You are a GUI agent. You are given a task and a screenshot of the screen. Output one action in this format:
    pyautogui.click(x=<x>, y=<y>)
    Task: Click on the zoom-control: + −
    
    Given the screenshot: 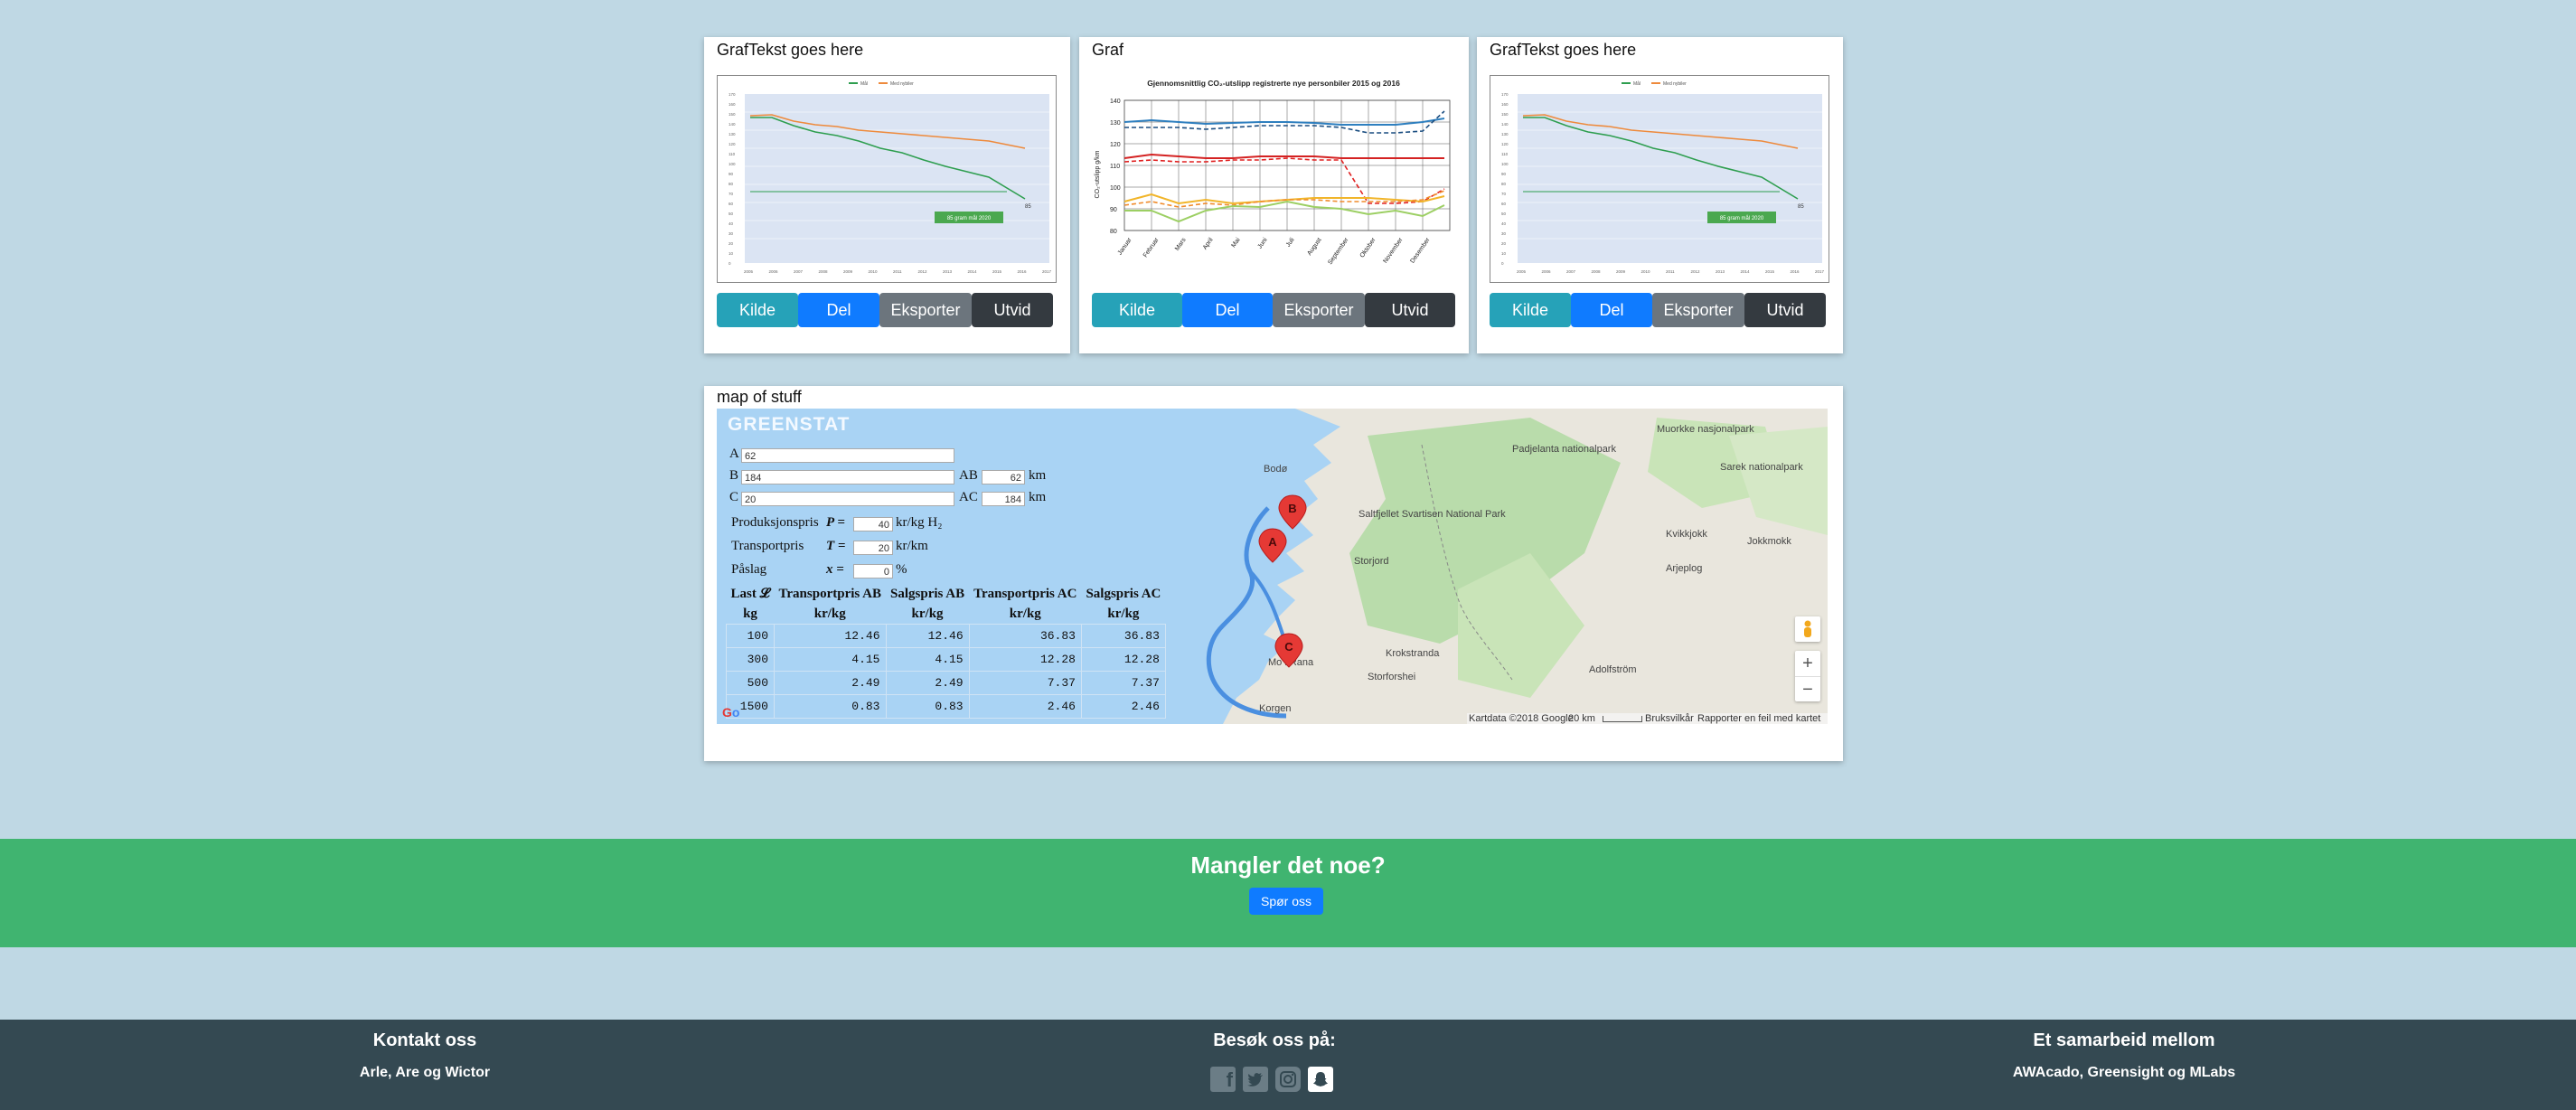 What is the action you would take?
    pyautogui.click(x=1807, y=676)
    